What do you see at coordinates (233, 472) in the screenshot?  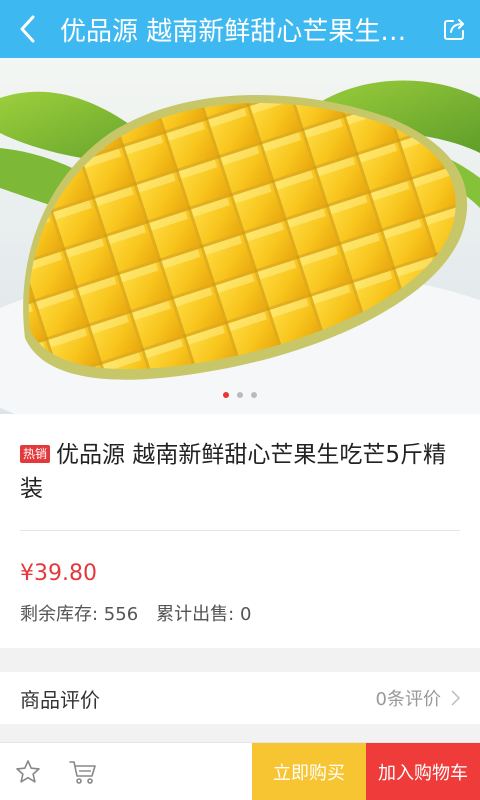 I see `product-name-text: 优品源 越南新鲜甜心芒果生吃芒5斤精装` at bounding box center [233, 472].